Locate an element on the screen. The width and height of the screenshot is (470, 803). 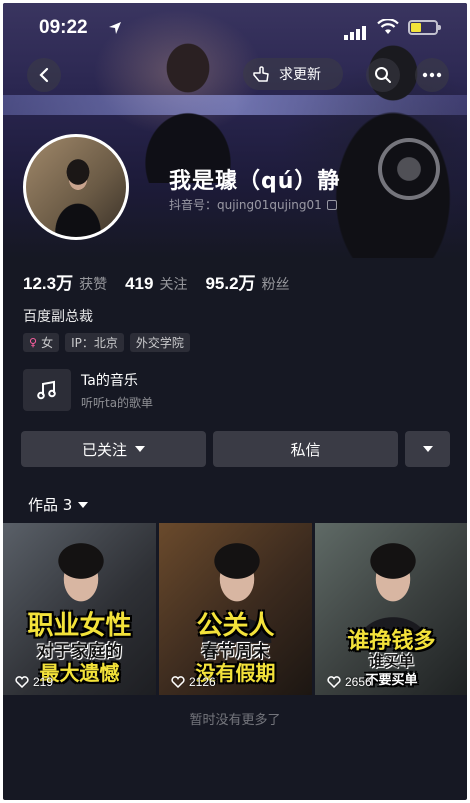
stat-following: 419 关注 is located at coordinates (156, 284).